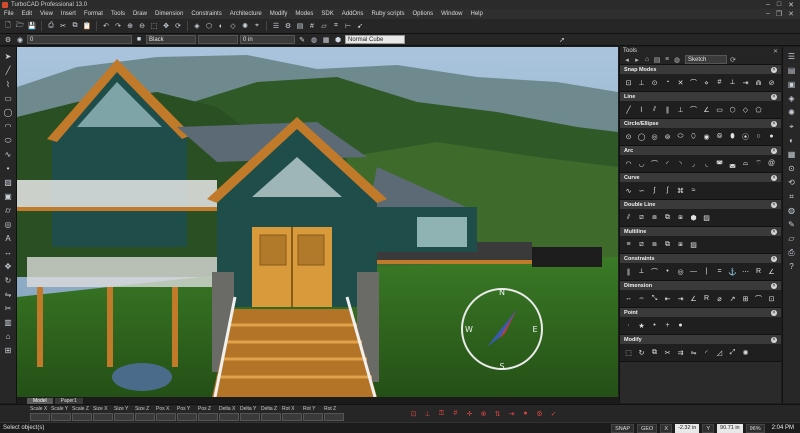  I want to click on snap-perp-icon: ⟂, so click(732, 82).